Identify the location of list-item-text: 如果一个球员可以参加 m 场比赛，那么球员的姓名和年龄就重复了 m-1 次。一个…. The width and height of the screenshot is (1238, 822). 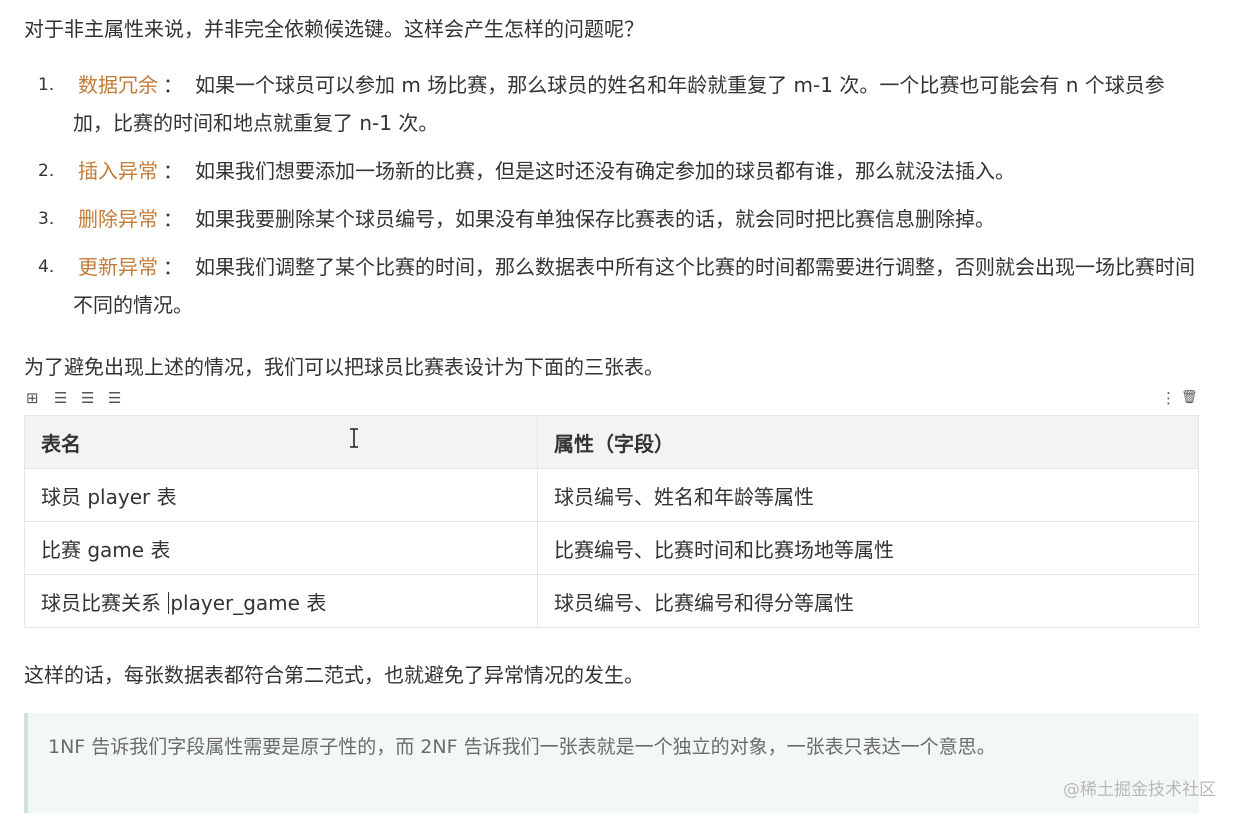
(619, 104).